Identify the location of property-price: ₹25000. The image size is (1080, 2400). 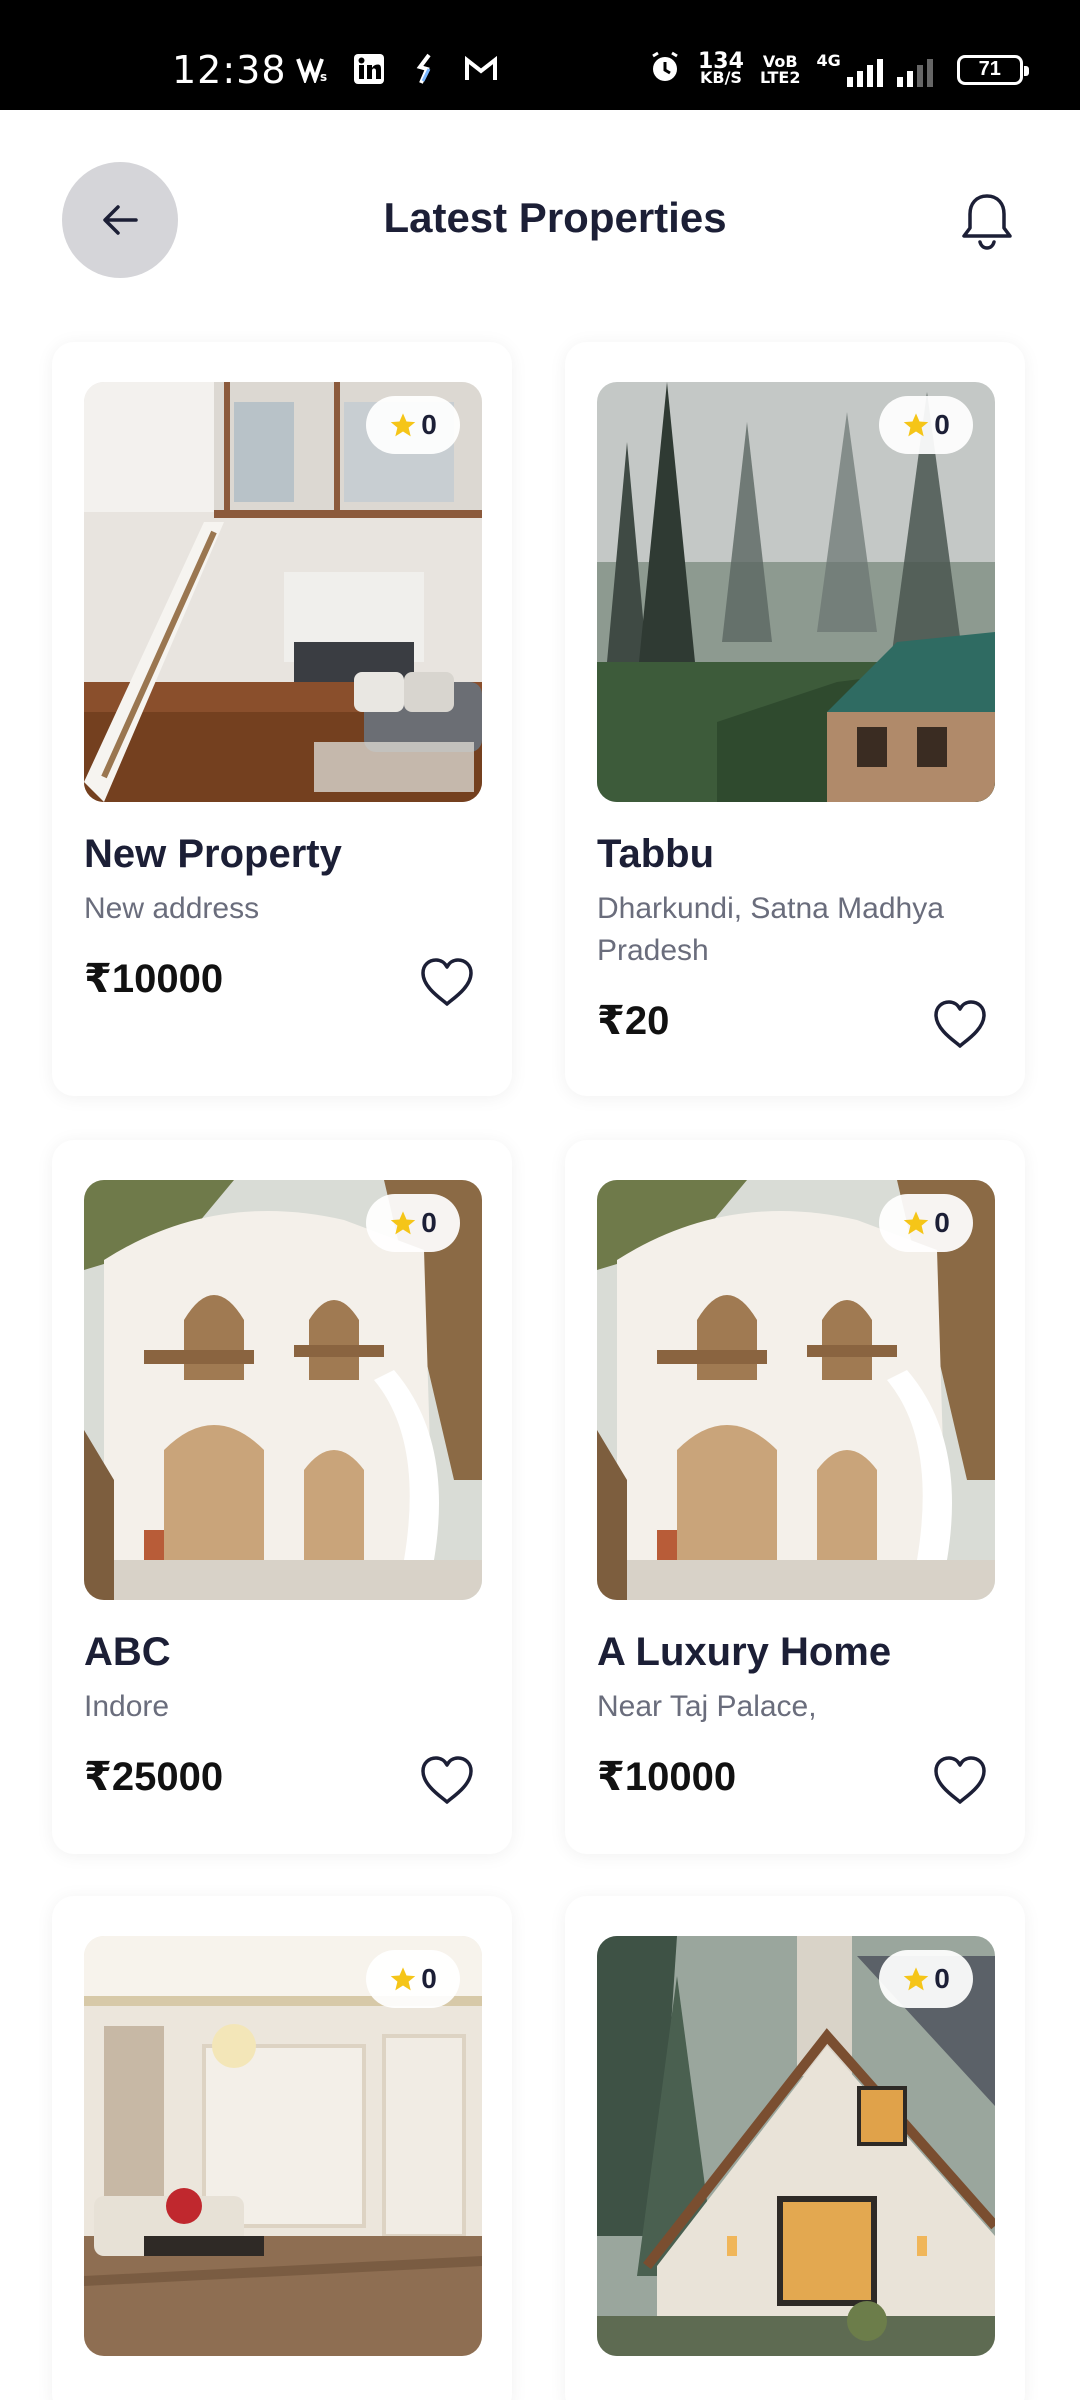
(154, 1777).